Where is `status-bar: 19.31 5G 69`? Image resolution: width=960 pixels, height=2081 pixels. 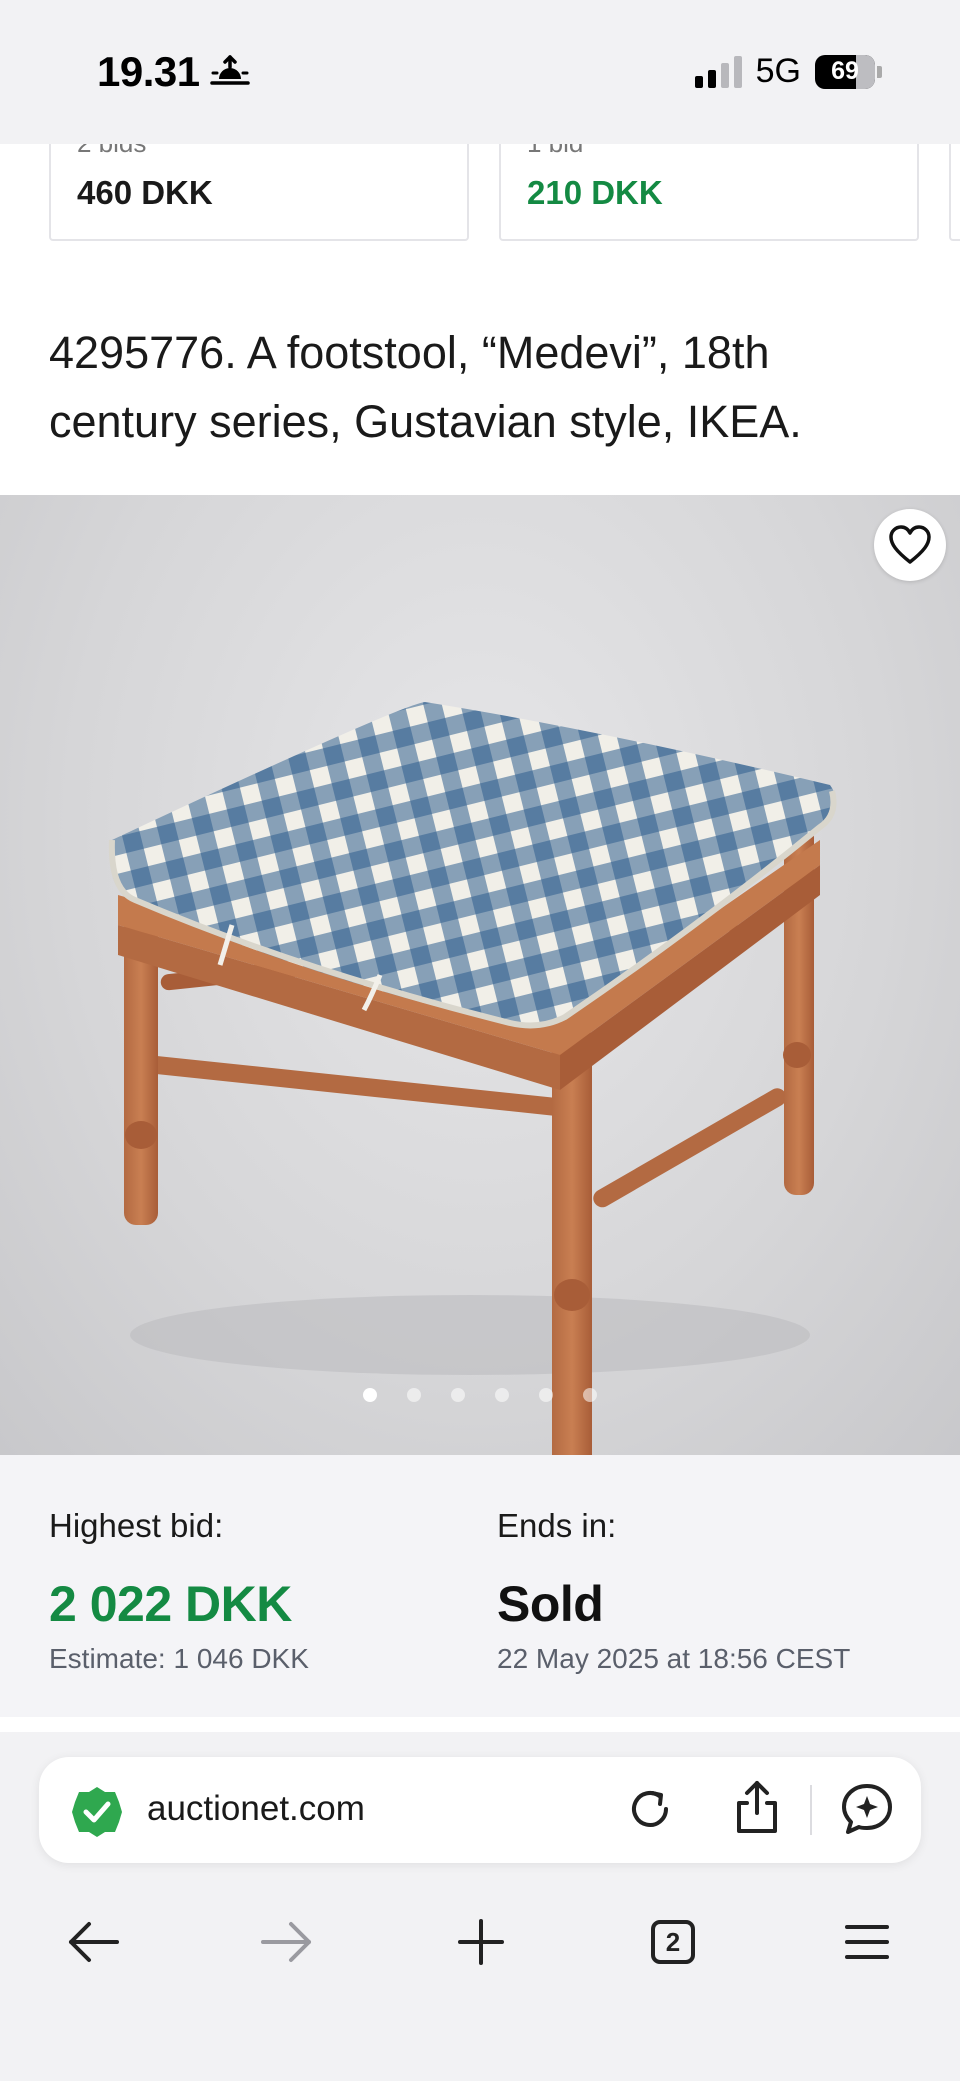
status-bar: 19.31 5G 69 is located at coordinates (480, 72).